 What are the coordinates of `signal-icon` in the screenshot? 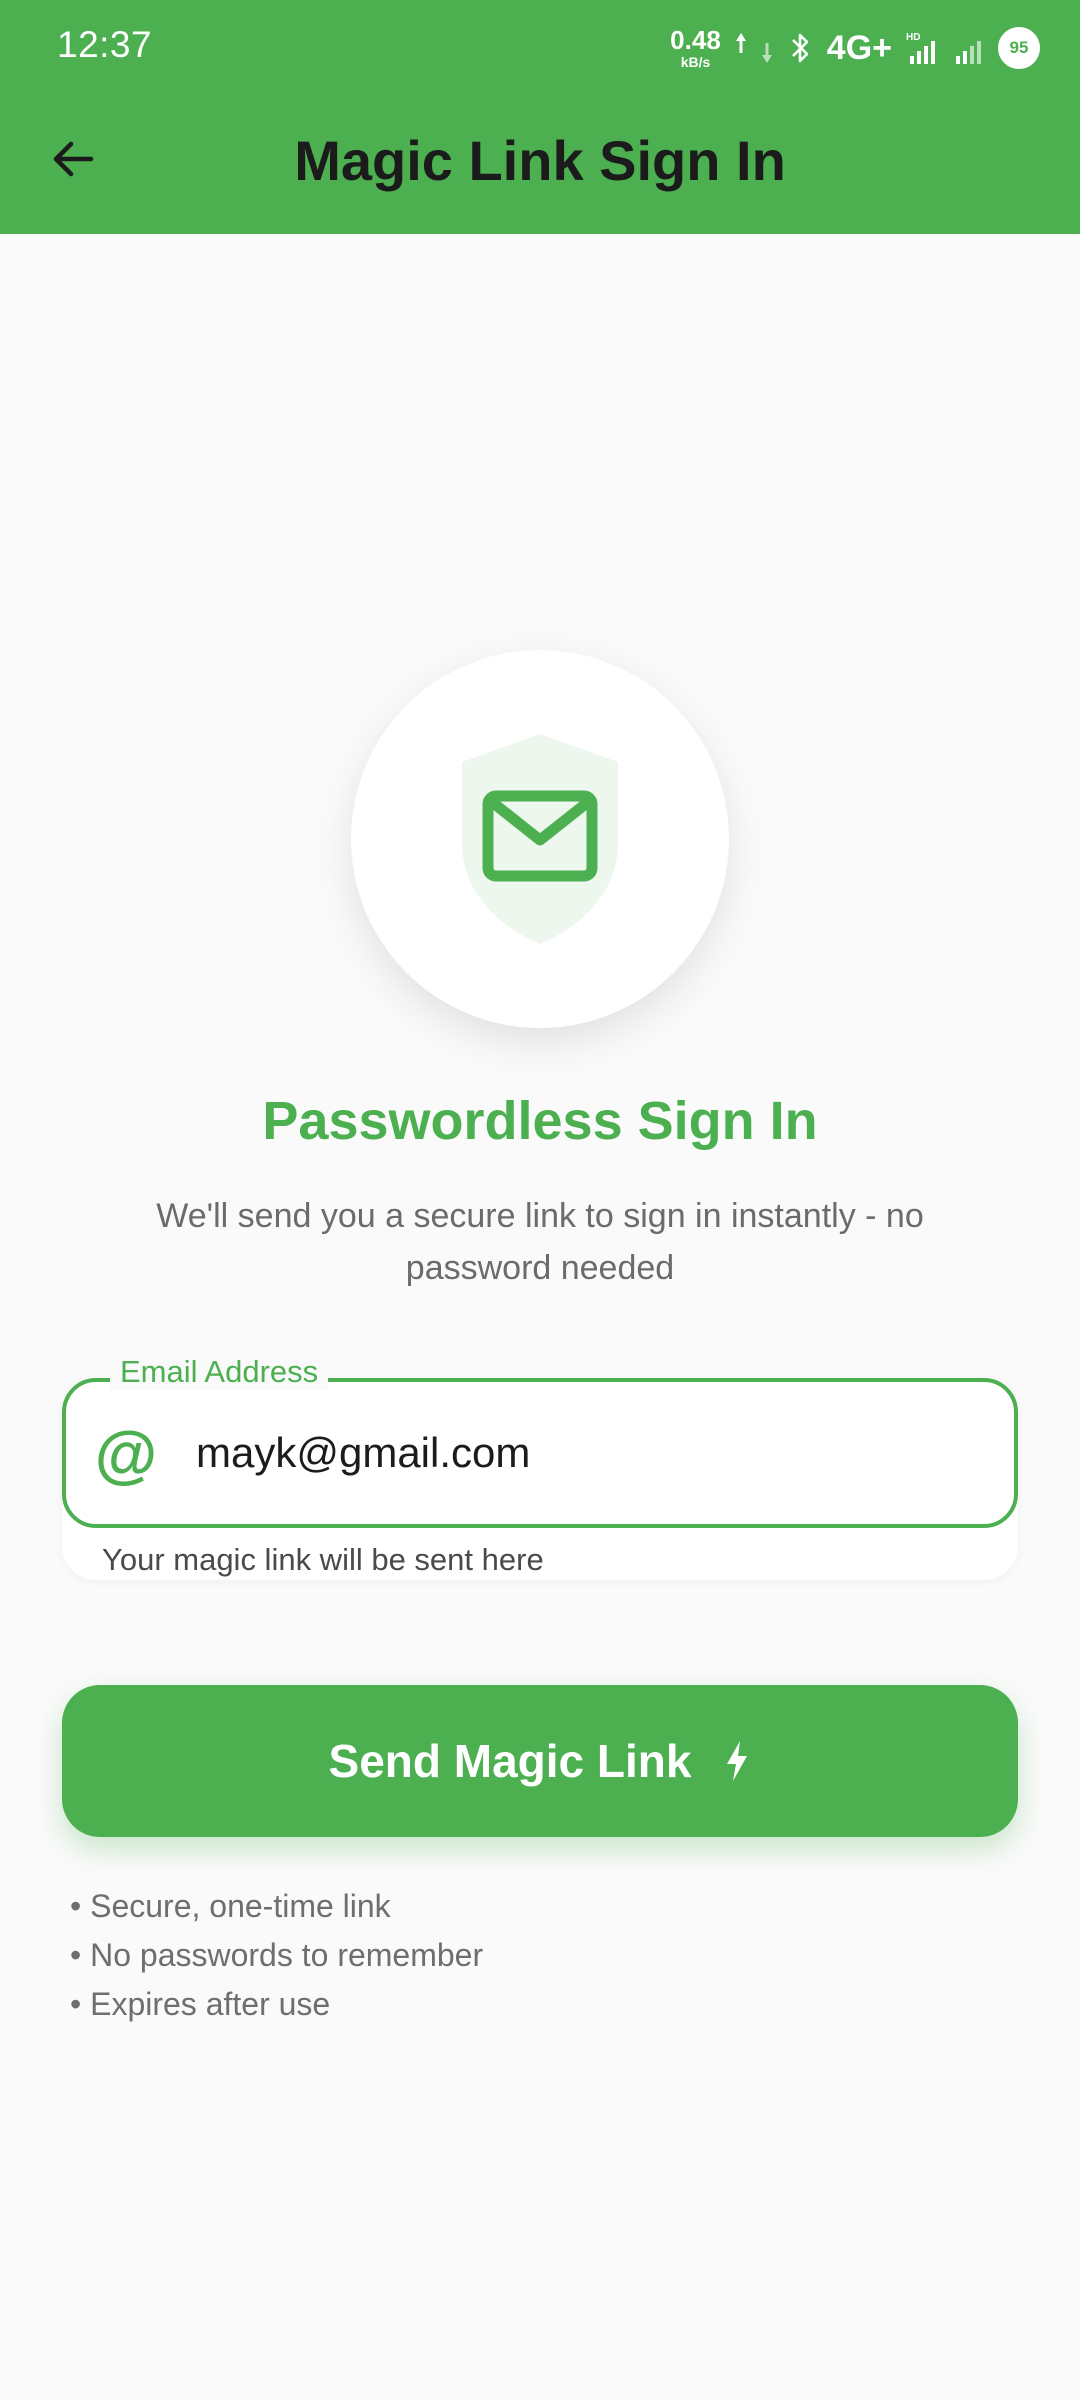 It's located at (968, 52).